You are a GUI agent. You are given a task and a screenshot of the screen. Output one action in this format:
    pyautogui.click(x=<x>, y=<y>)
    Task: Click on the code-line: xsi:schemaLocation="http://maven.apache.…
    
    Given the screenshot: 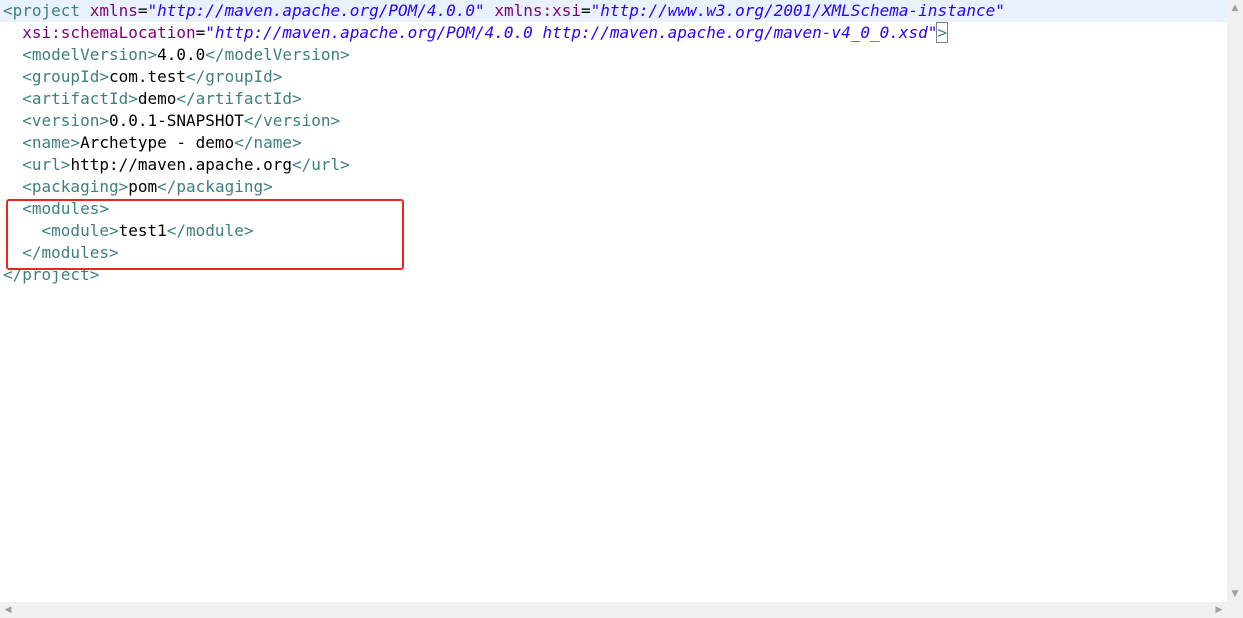 What is the action you would take?
    pyautogui.click(x=615, y=33)
    